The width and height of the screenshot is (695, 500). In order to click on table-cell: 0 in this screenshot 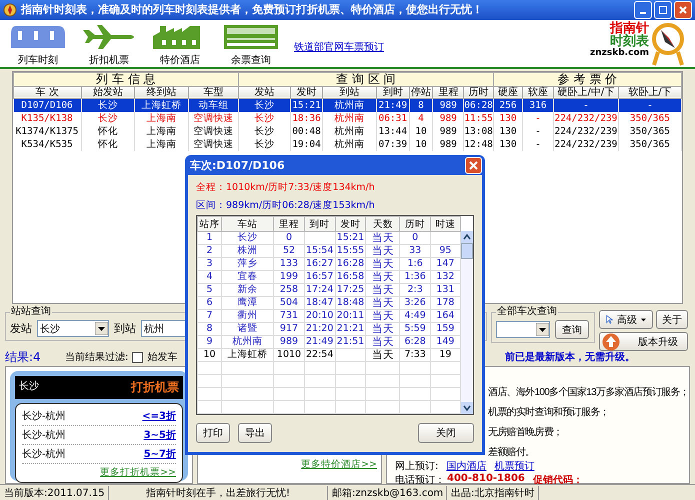, I will do `click(415, 238)`.